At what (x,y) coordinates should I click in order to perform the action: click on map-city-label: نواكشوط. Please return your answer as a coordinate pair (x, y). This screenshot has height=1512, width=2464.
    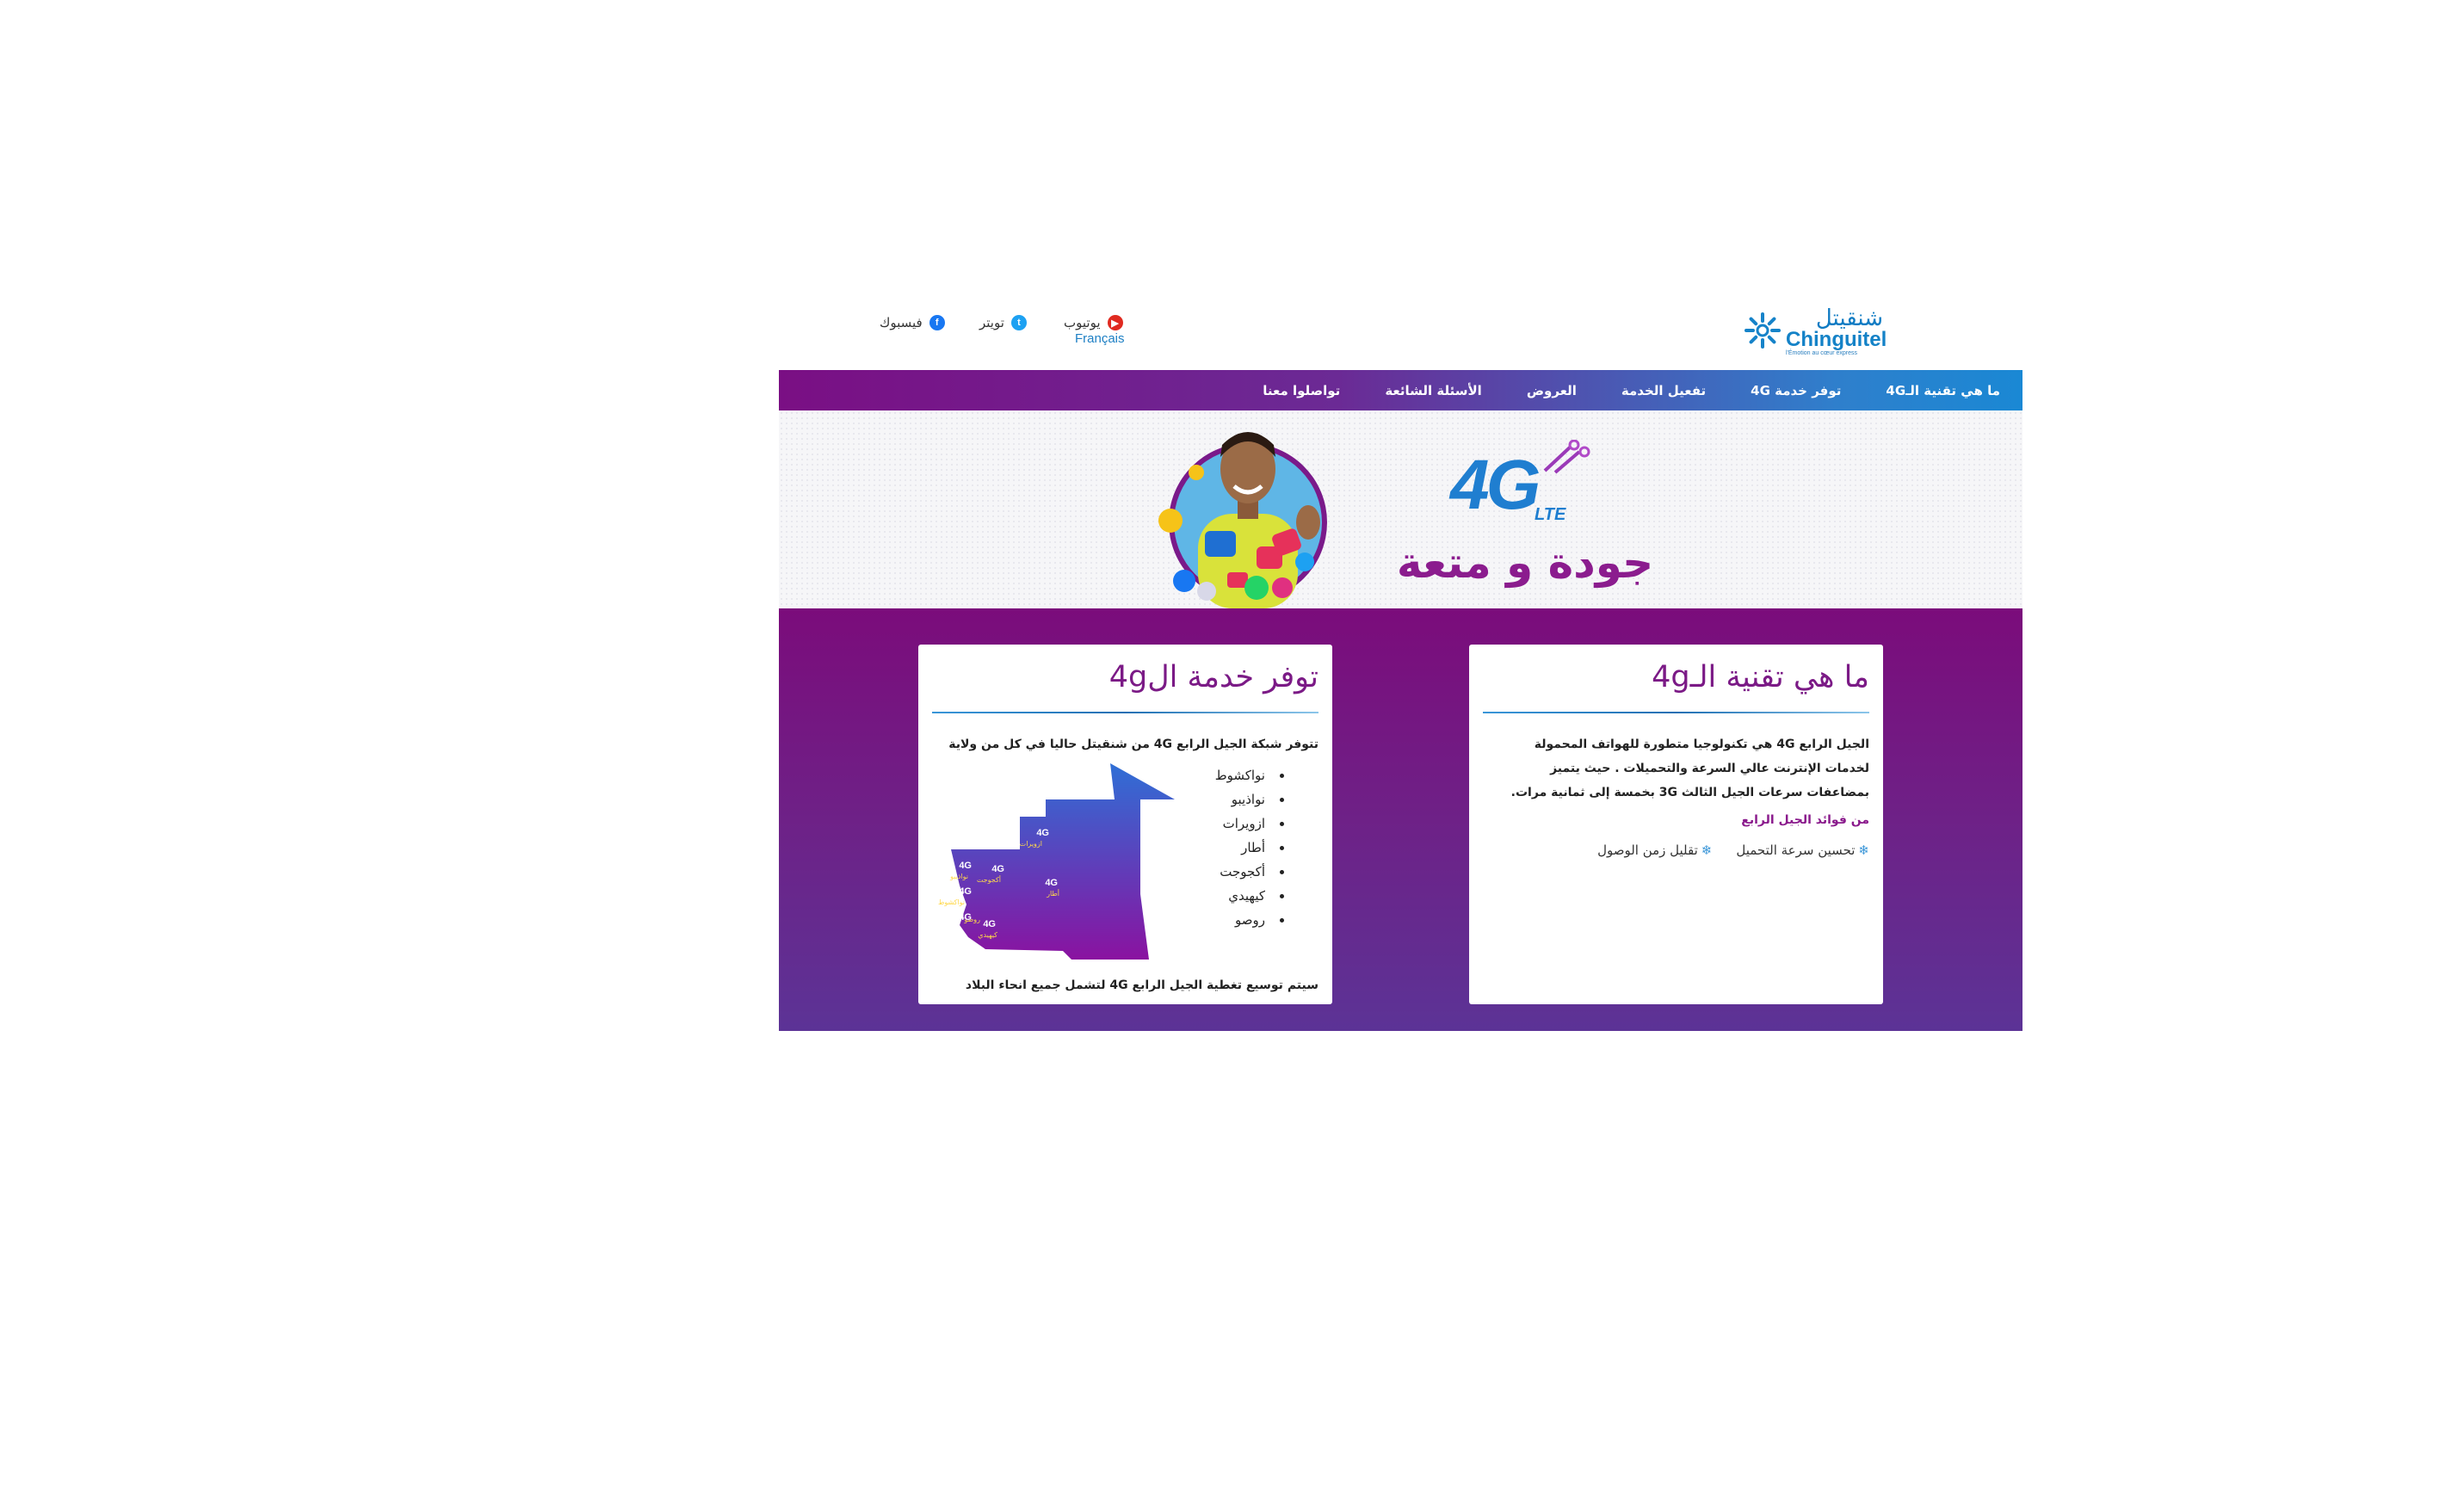
    Looking at the image, I should click on (951, 902).